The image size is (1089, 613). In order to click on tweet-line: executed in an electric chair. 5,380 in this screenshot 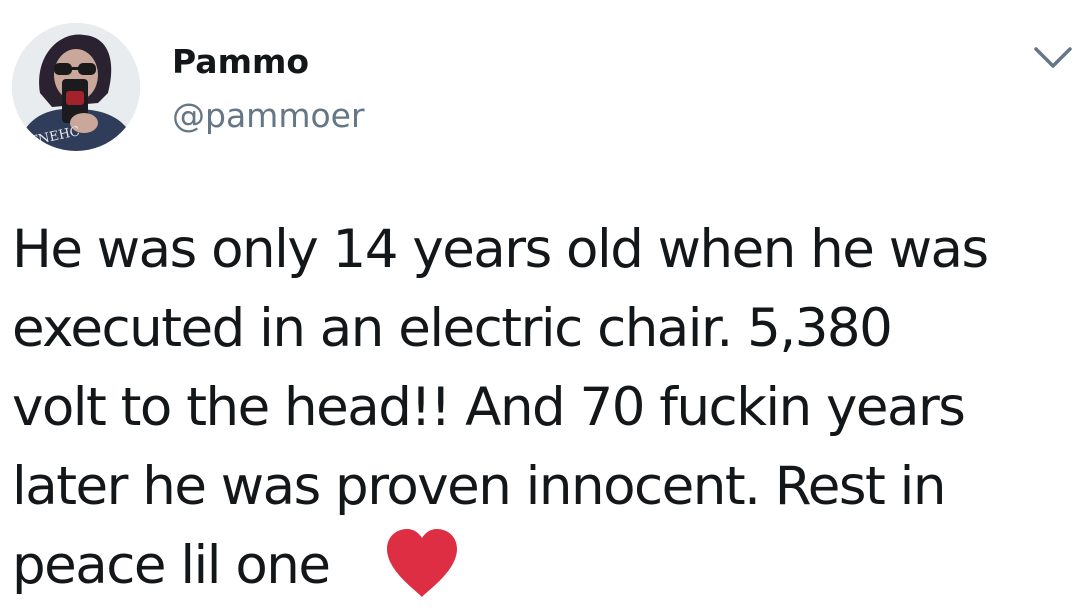, I will do `click(452, 328)`.